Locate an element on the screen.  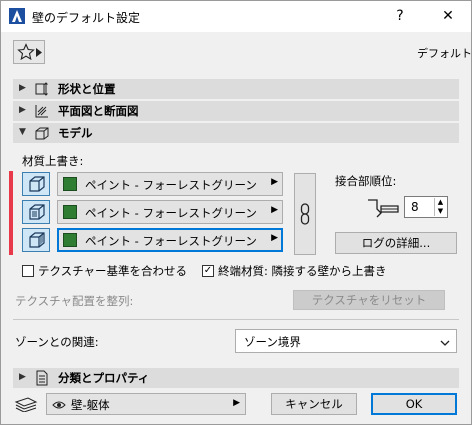
cancel-button: キャンセル is located at coordinates (314, 404).